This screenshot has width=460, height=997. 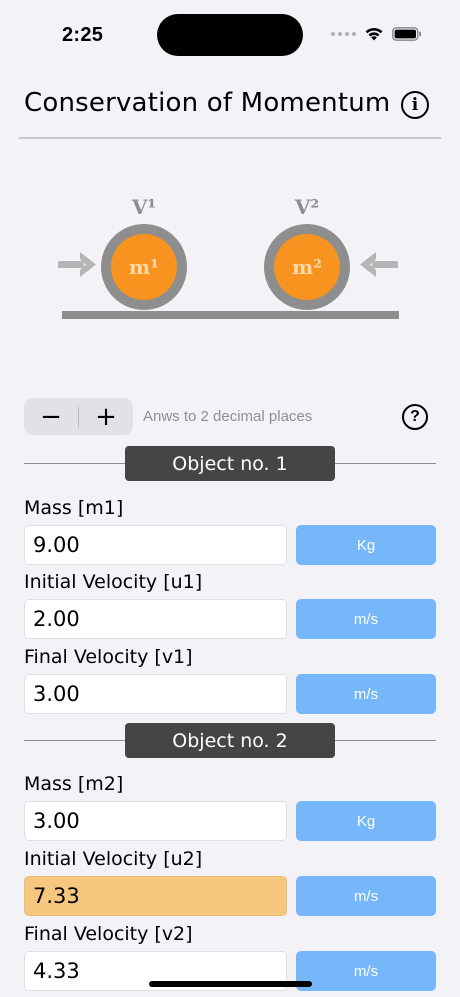 What do you see at coordinates (113, 582) in the screenshot?
I see `initial-velocity-1-label: Initial Velocity [u1]` at bounding box center [113, 582].